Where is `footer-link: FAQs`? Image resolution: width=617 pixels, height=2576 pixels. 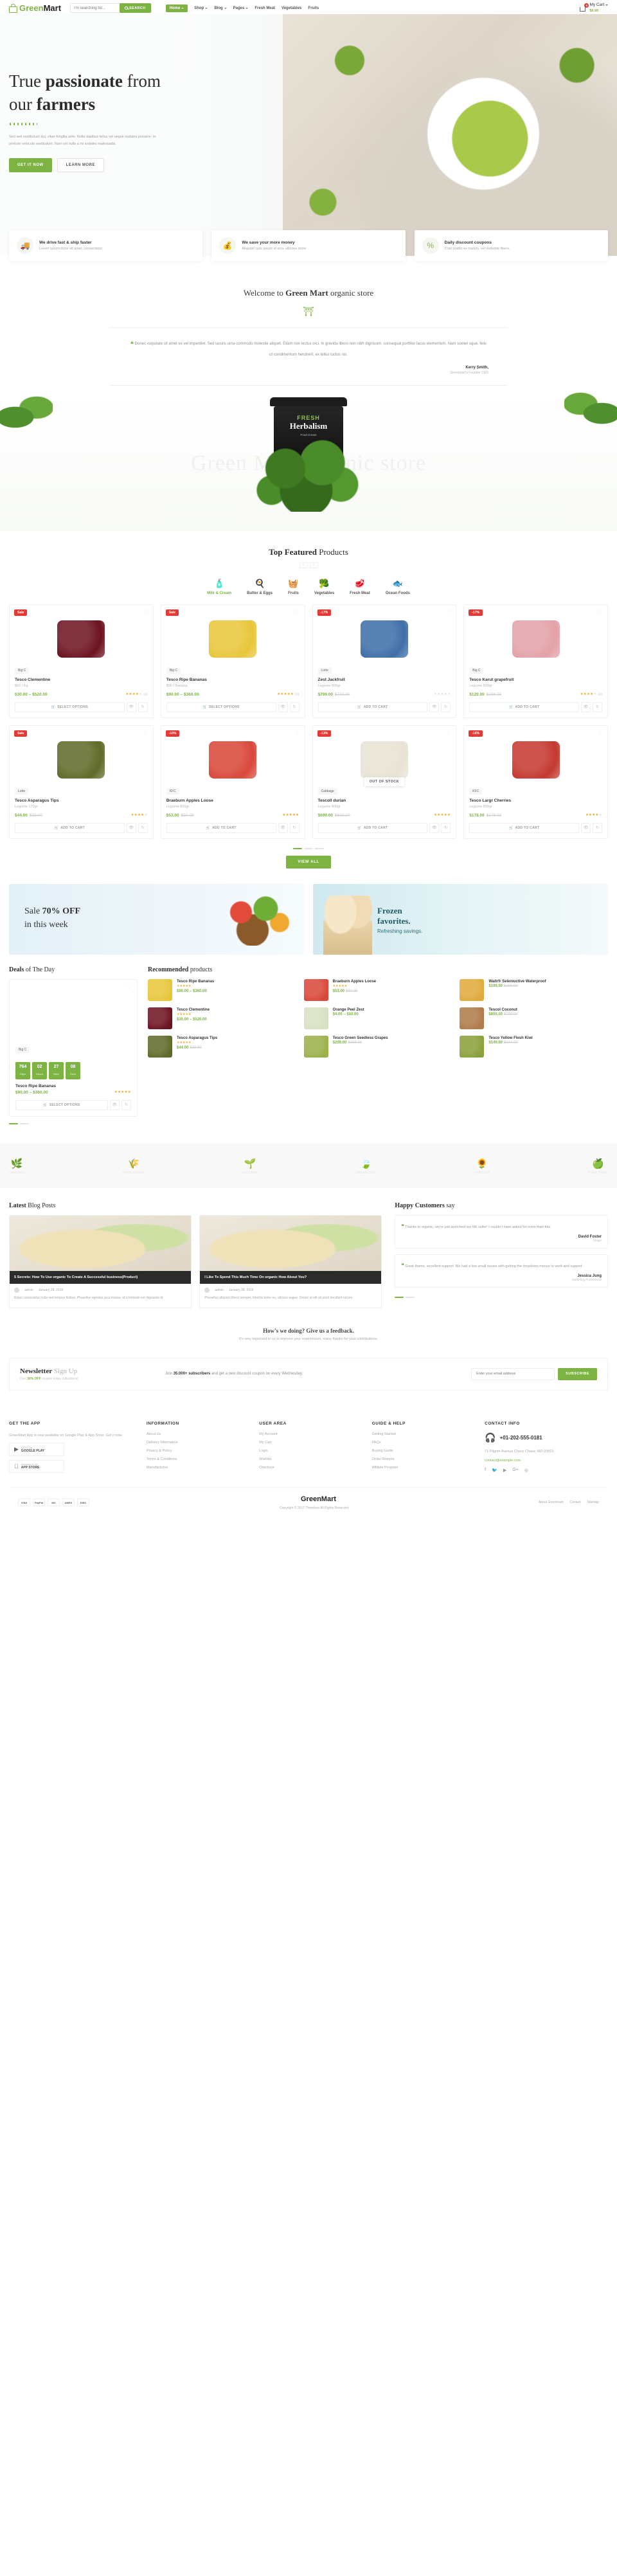 footer-link: FAQs is located at coordinates (421, 1443).